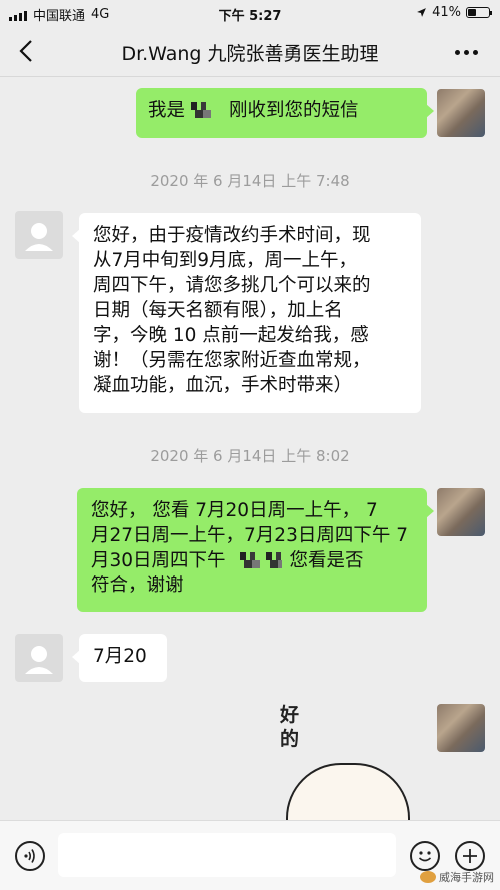  I want to click on location-icon, so click(421, 12).